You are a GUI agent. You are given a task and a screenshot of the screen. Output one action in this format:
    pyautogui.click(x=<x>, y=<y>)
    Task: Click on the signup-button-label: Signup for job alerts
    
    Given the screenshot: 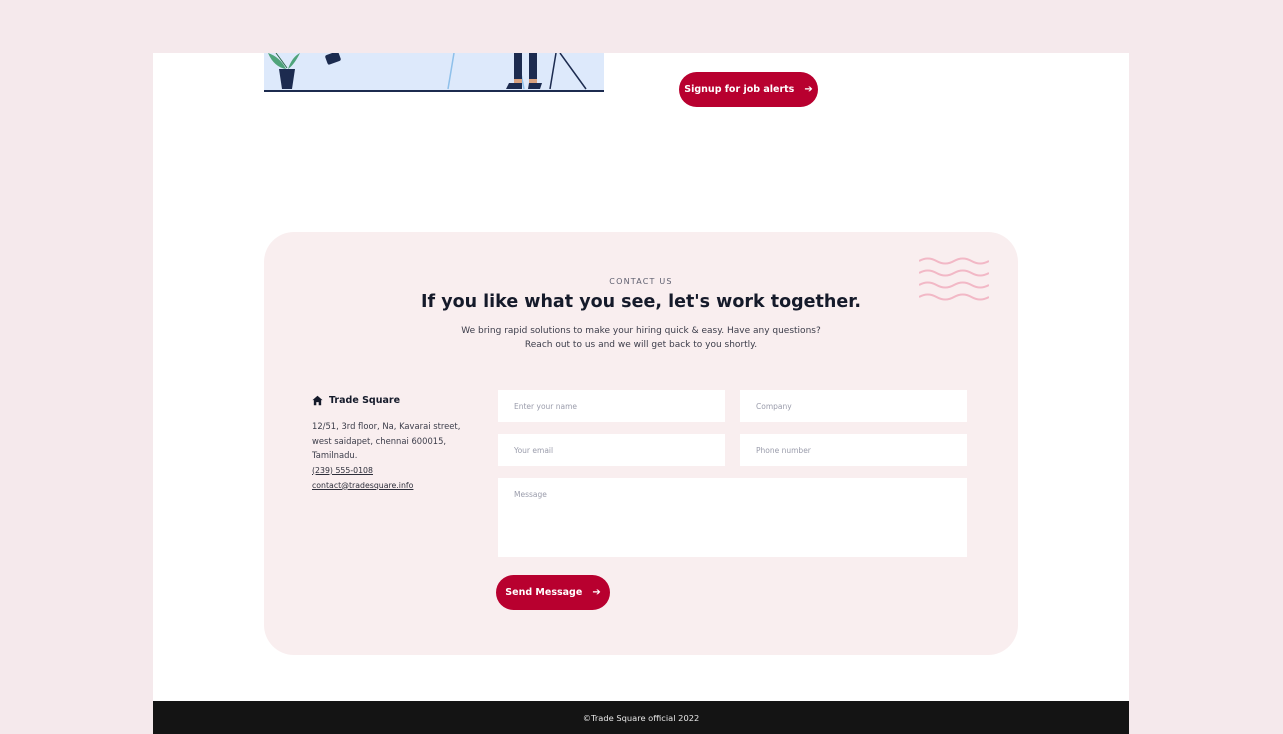 What is the action you would take?
    pyautogui.click(x=739, y=89)
    